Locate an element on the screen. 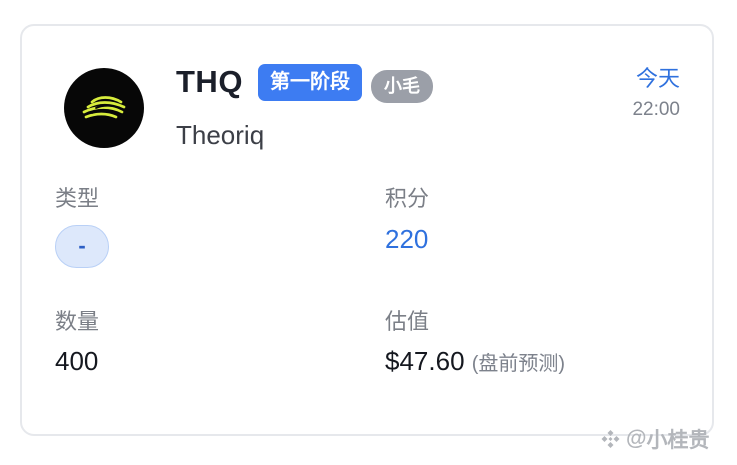  phase-badge: 第一阶段 is located at coordinates (310, 82).